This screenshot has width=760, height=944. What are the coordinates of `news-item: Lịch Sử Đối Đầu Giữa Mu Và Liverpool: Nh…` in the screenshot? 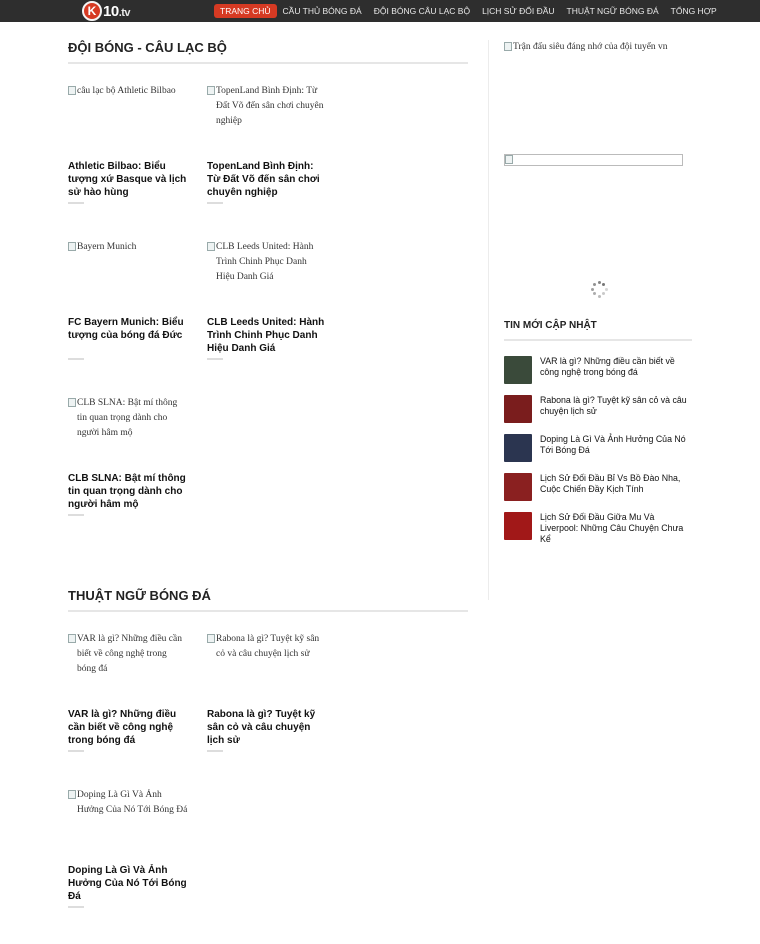 It's located at (598, 531).